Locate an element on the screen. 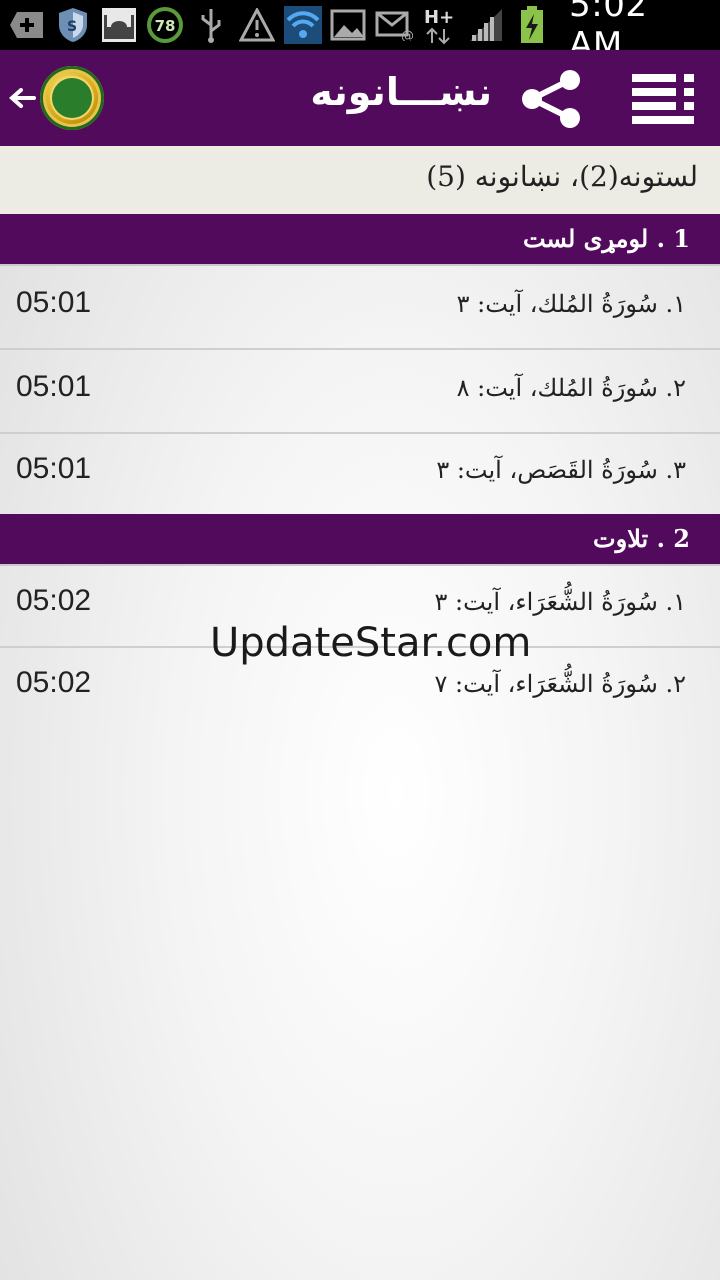 The height and width of the screenshot is (1280, 720). svg-text: H+ is located at coordinates (439, 17).